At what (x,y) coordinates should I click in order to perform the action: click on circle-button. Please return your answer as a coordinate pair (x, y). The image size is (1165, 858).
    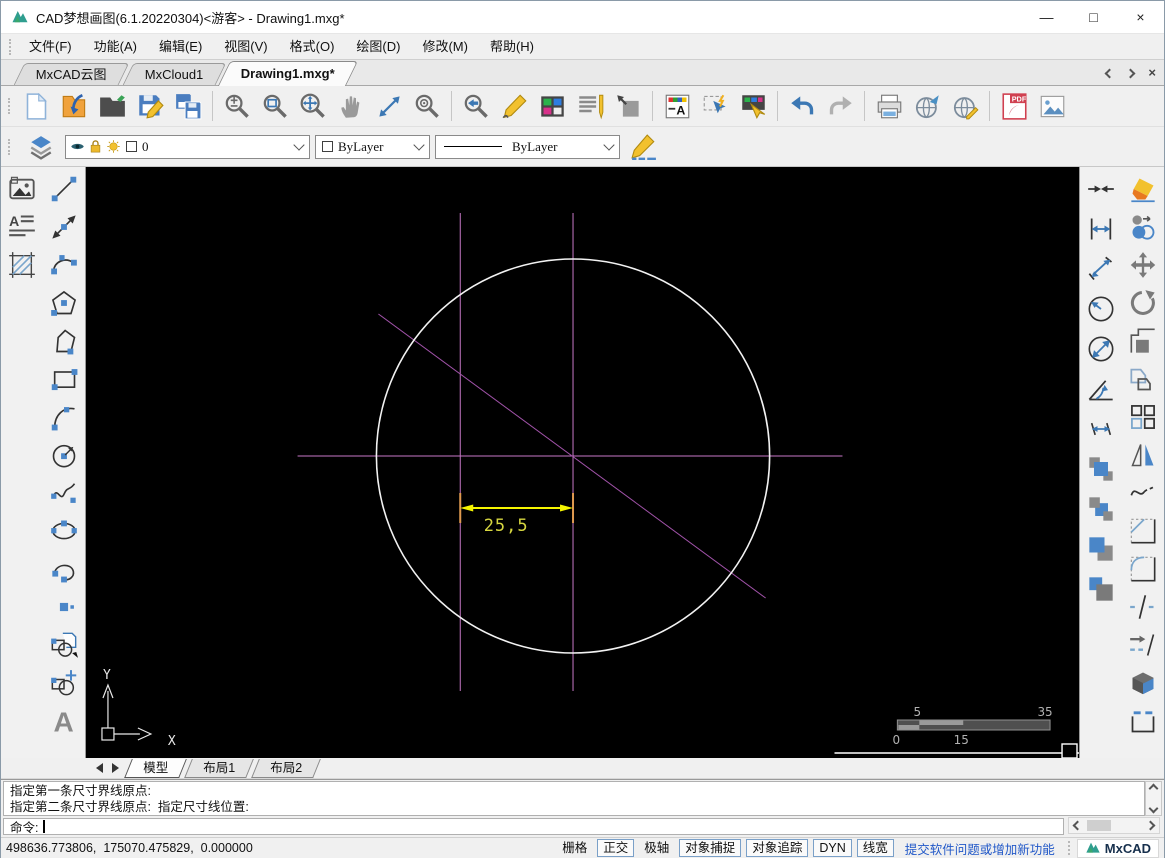
    Looking at the image, I should click on (64, 455).